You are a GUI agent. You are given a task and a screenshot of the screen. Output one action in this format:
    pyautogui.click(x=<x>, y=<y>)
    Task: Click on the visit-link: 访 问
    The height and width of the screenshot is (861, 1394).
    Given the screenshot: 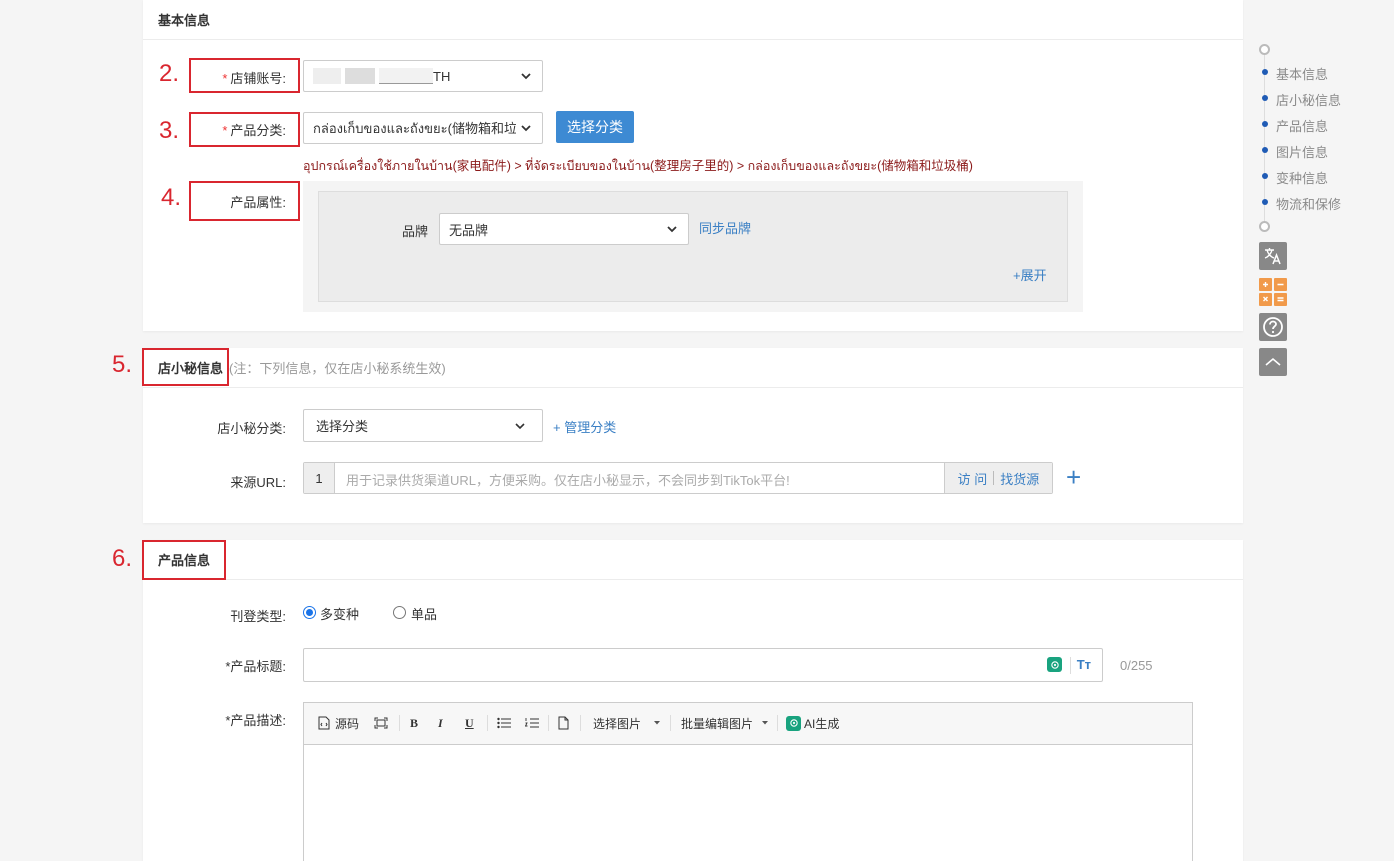 What is the action you would take?
    pyautogui.click(x=973, y=478)
    